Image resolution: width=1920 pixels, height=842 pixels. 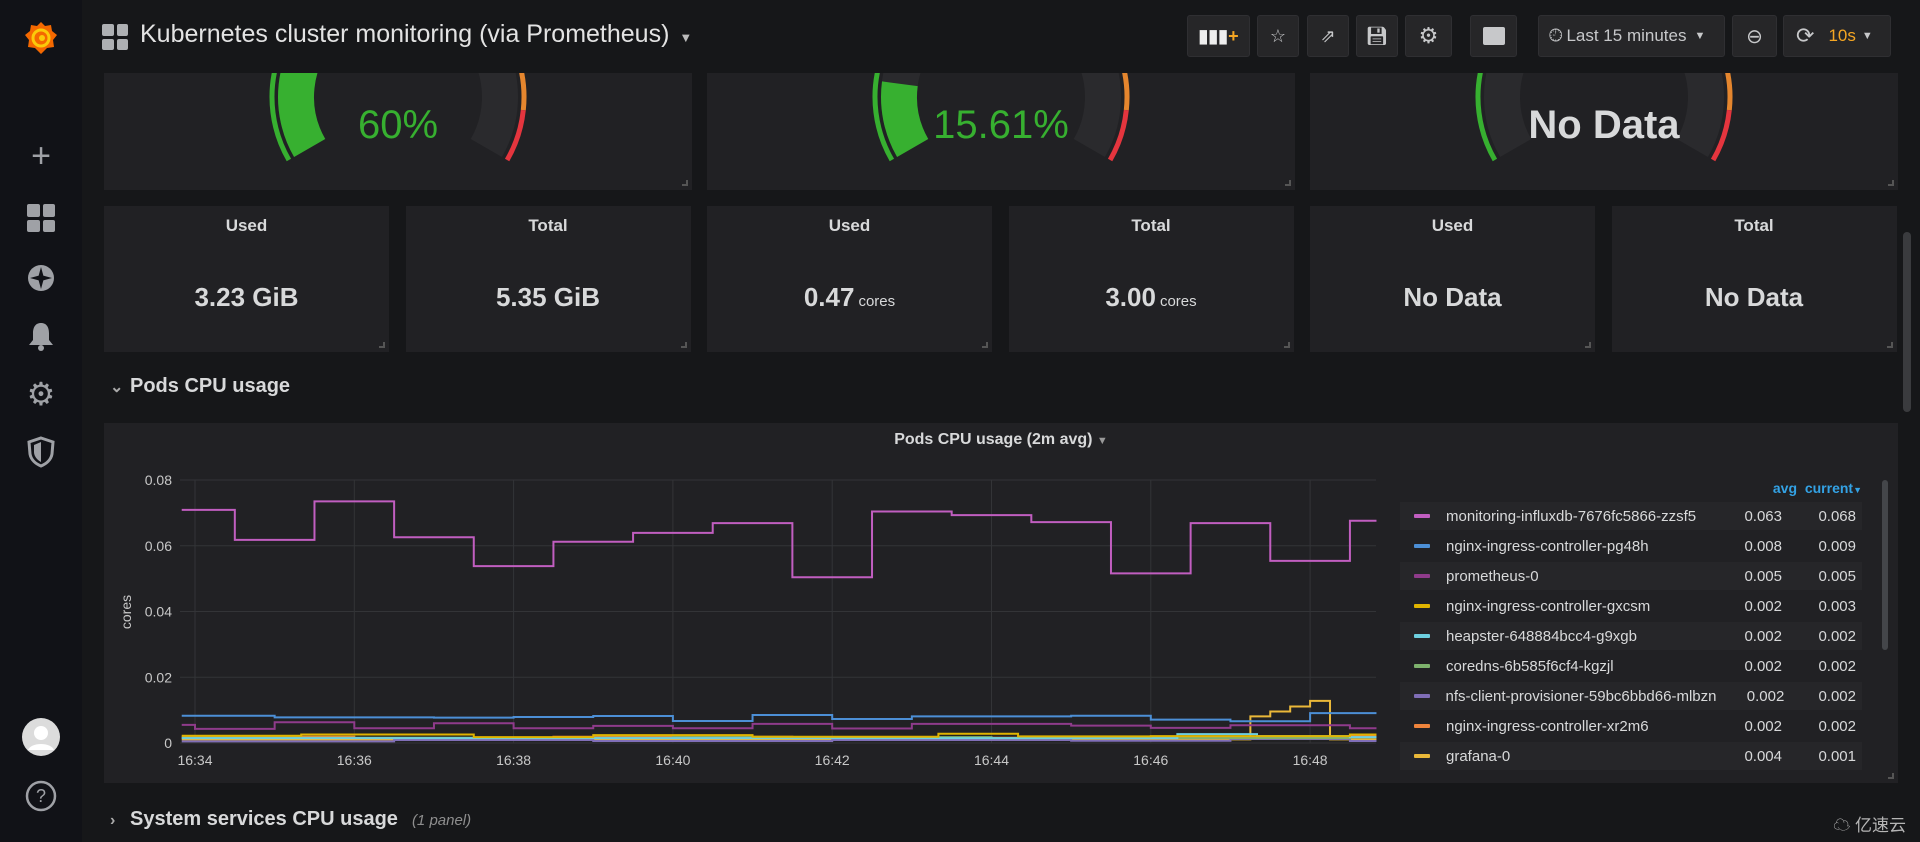 What do you see at coordinates (1493, 36) in the screenshot?
I see `tv-mode-button` at bounding box center [1493, 36].